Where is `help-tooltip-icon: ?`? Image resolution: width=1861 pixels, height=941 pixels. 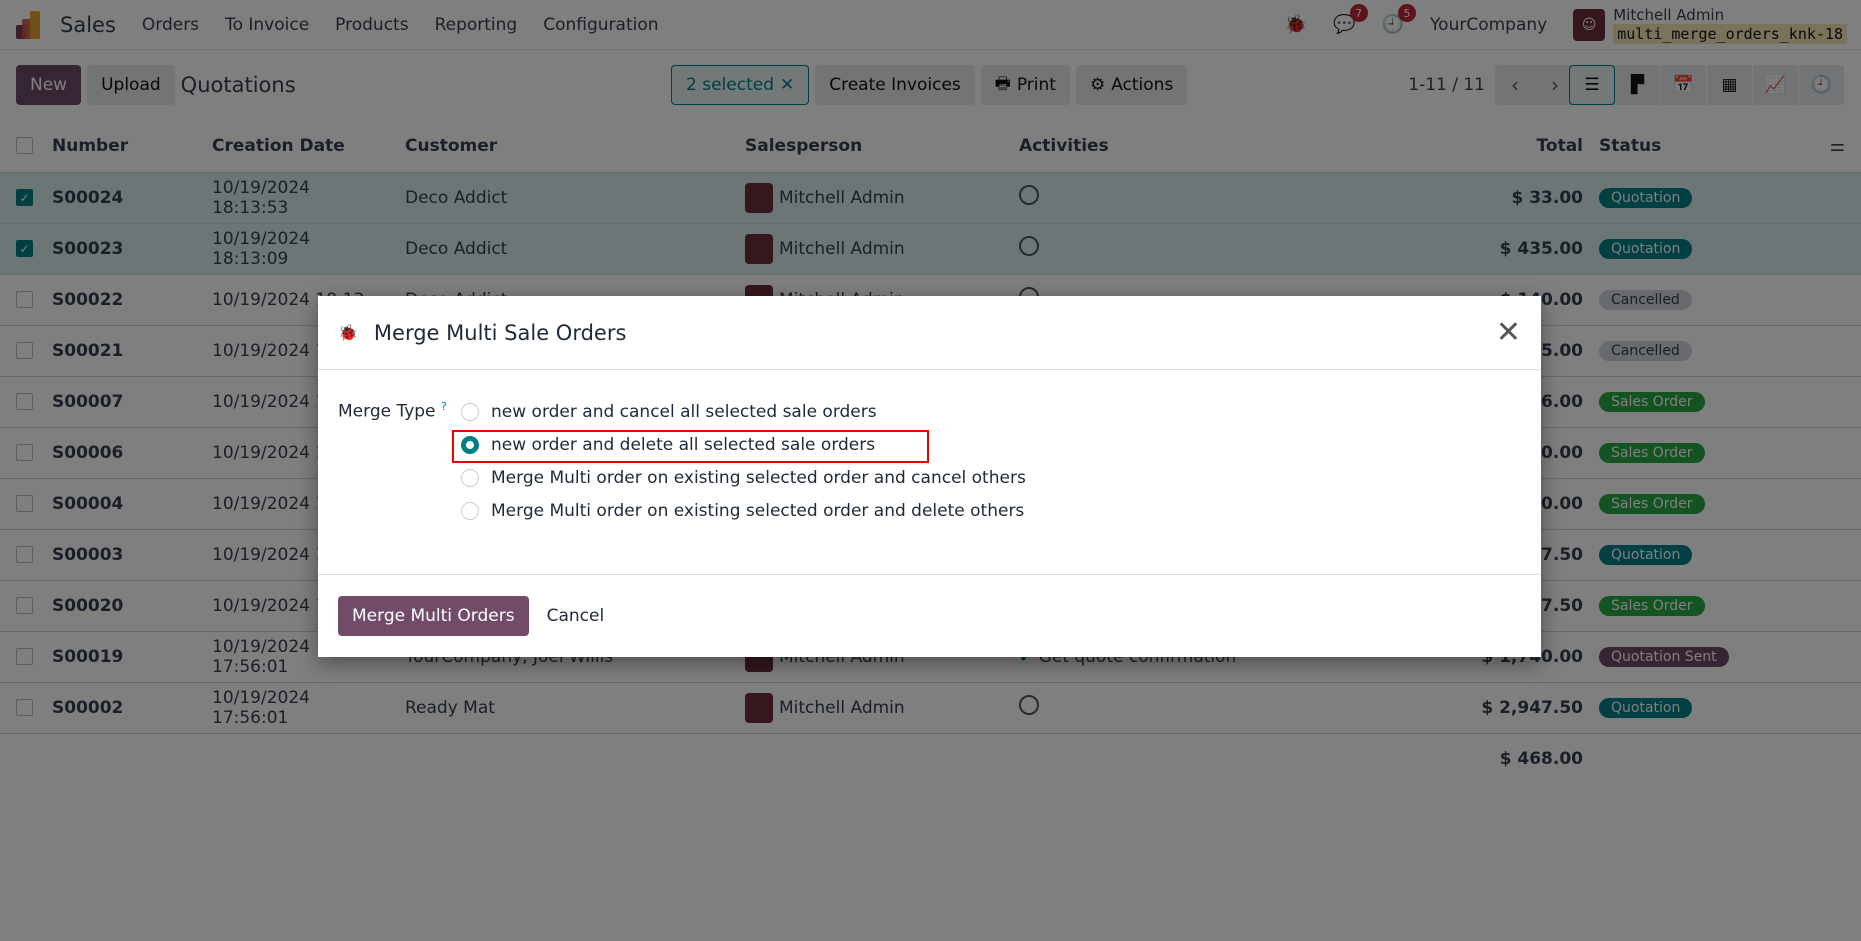 help-tooltip-icon: ? is located at coordinates (444, 406).